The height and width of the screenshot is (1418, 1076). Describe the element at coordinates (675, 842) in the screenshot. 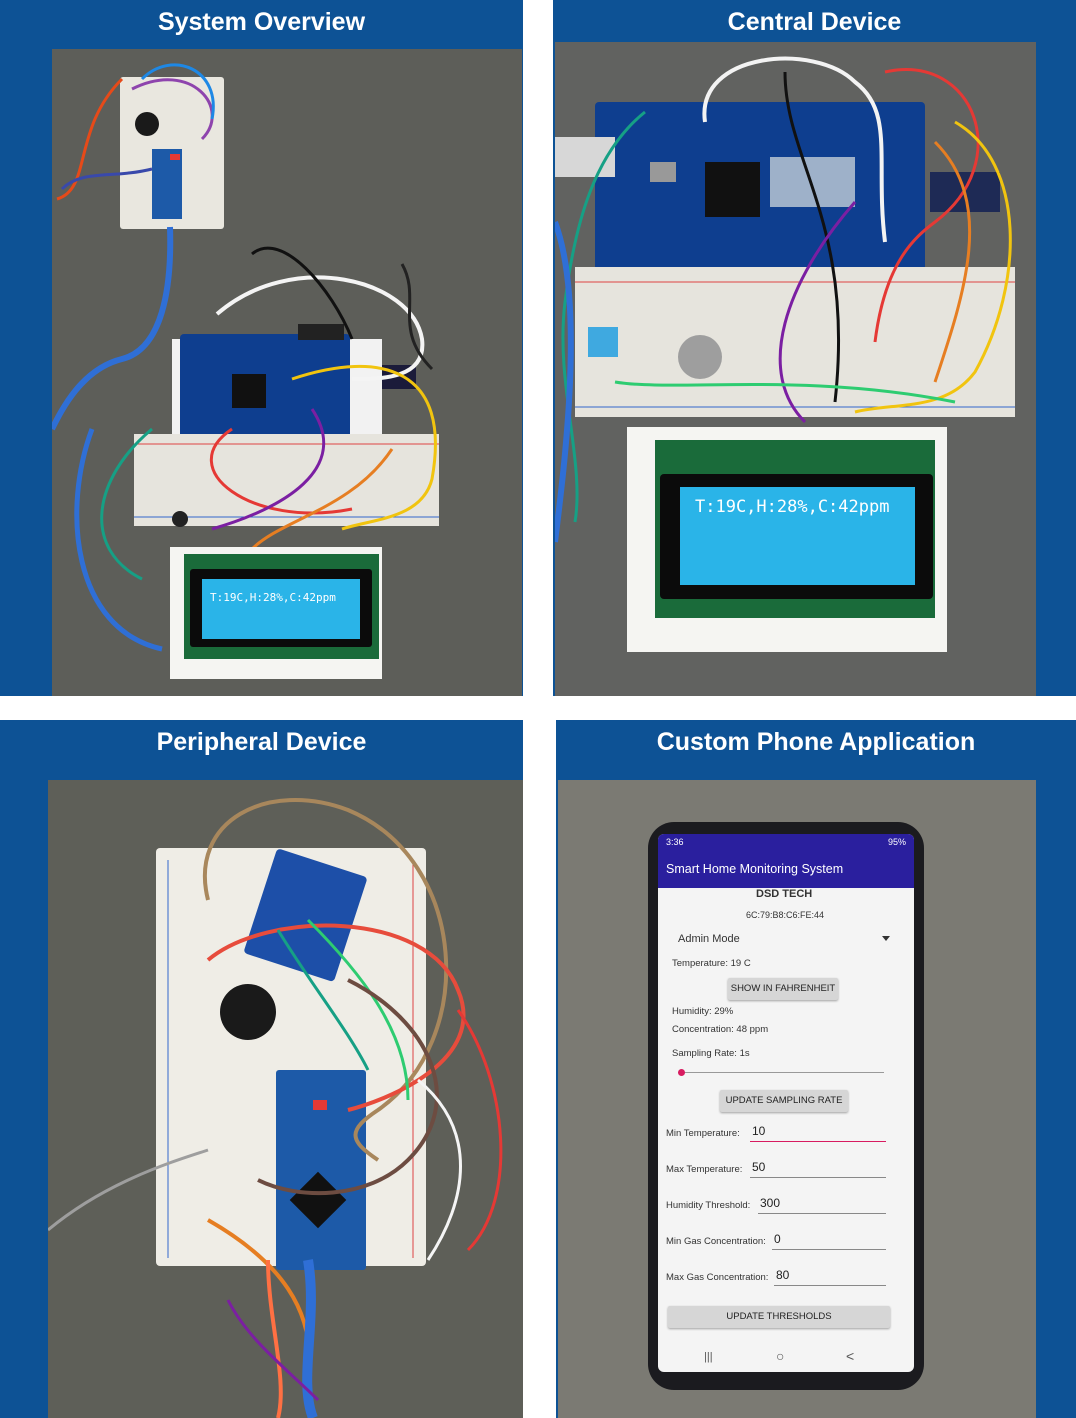

I see `status-time: 3:36` at that location.